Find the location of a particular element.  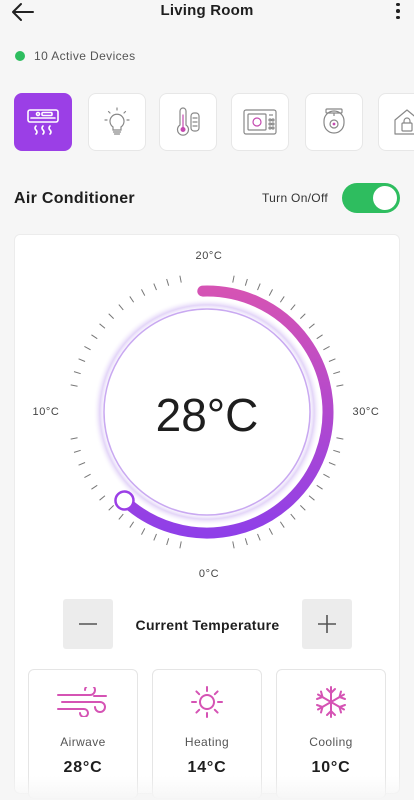

device-thermostat is located at coordinates (188, 122).